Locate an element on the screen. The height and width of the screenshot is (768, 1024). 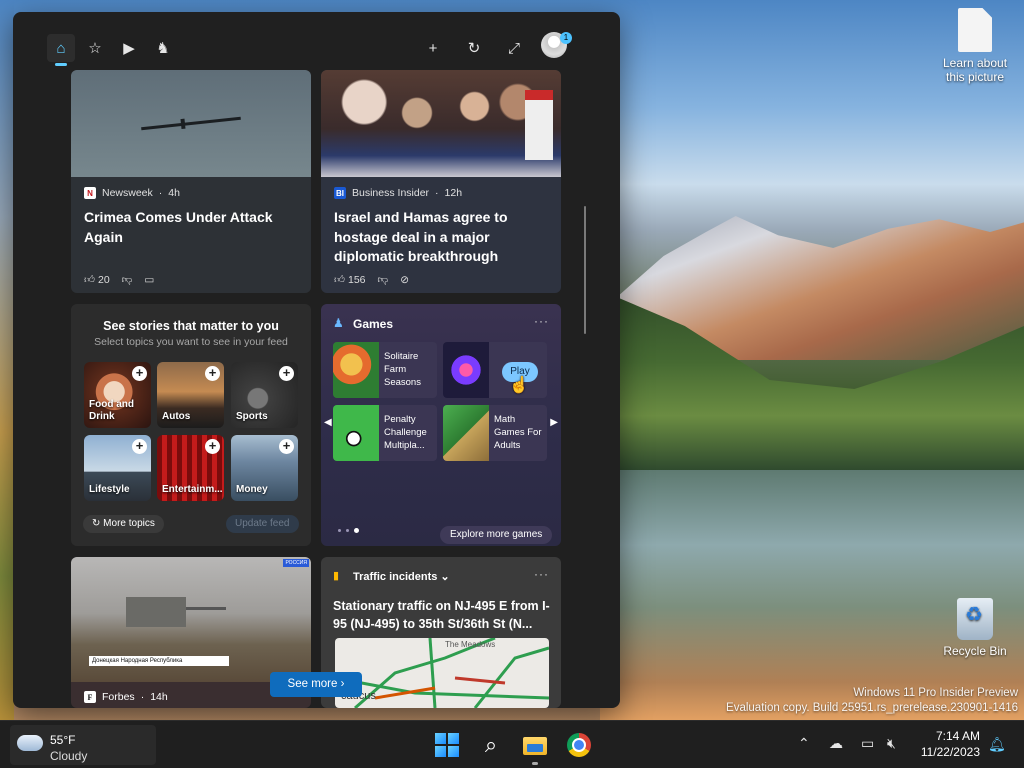
recycle-bin-desktop-icon: Recycle Bin is located at coordinates (975, 628).